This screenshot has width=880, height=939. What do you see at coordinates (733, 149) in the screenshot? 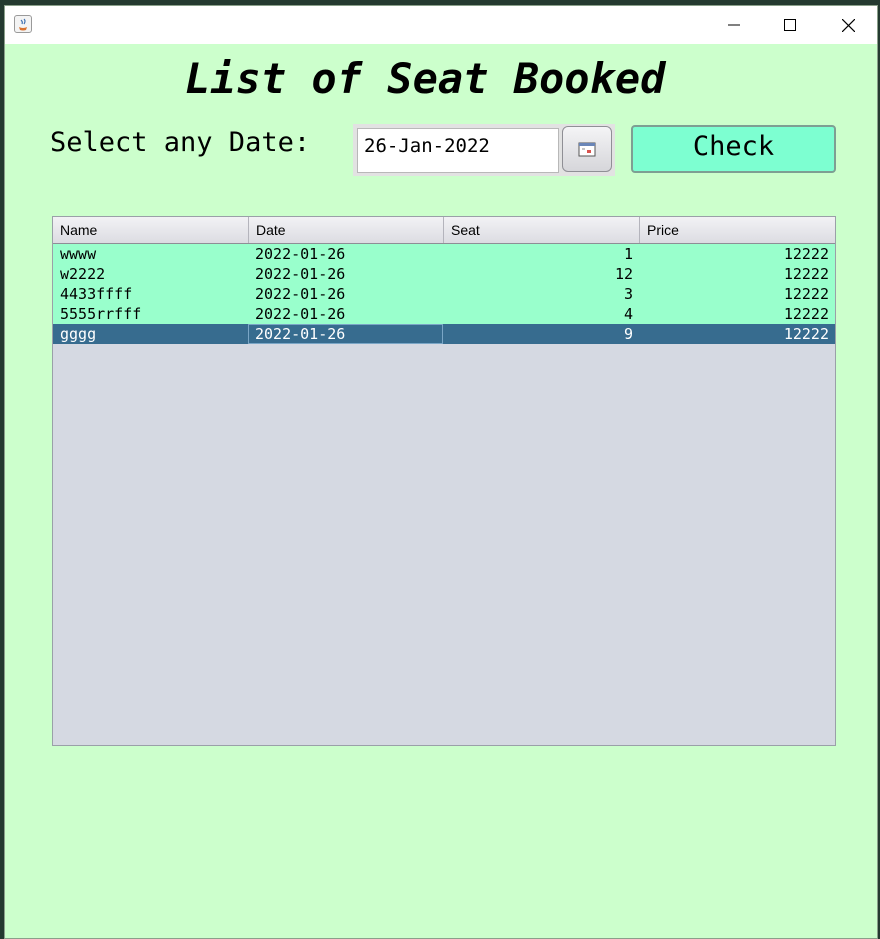
I see `check-button: Check` at bounding box center [733, 149].